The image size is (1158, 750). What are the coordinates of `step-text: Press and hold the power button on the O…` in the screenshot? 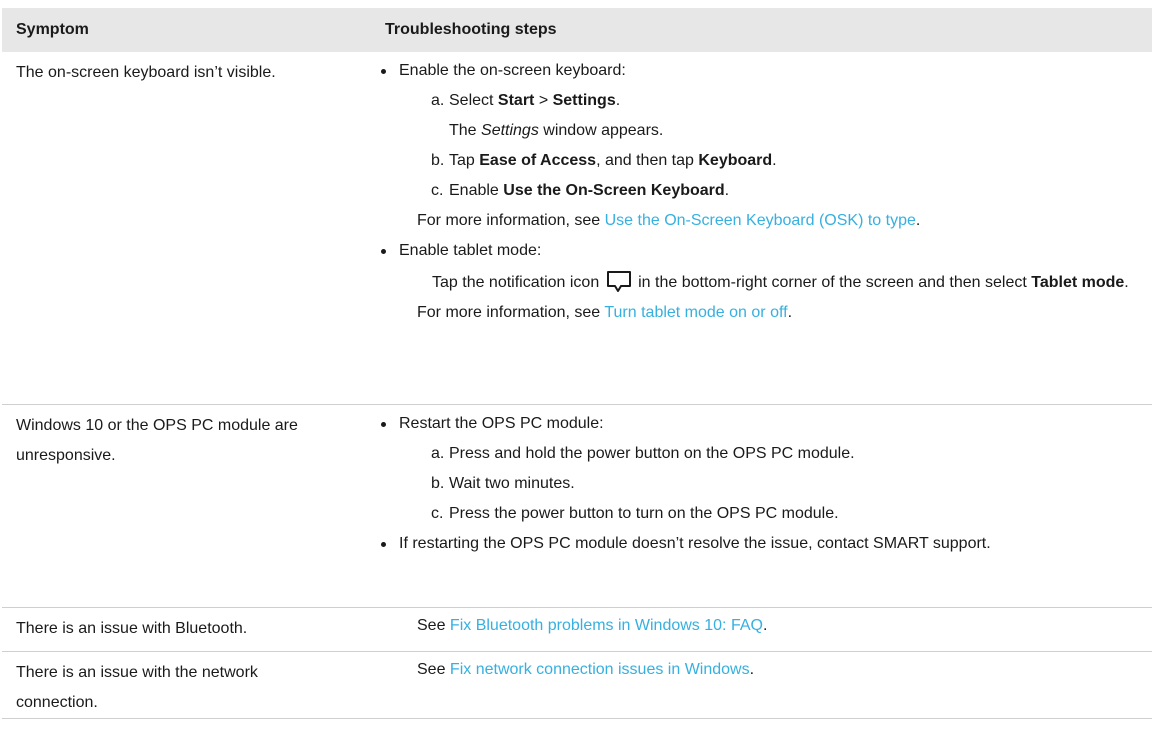 It's located at (652, 453).